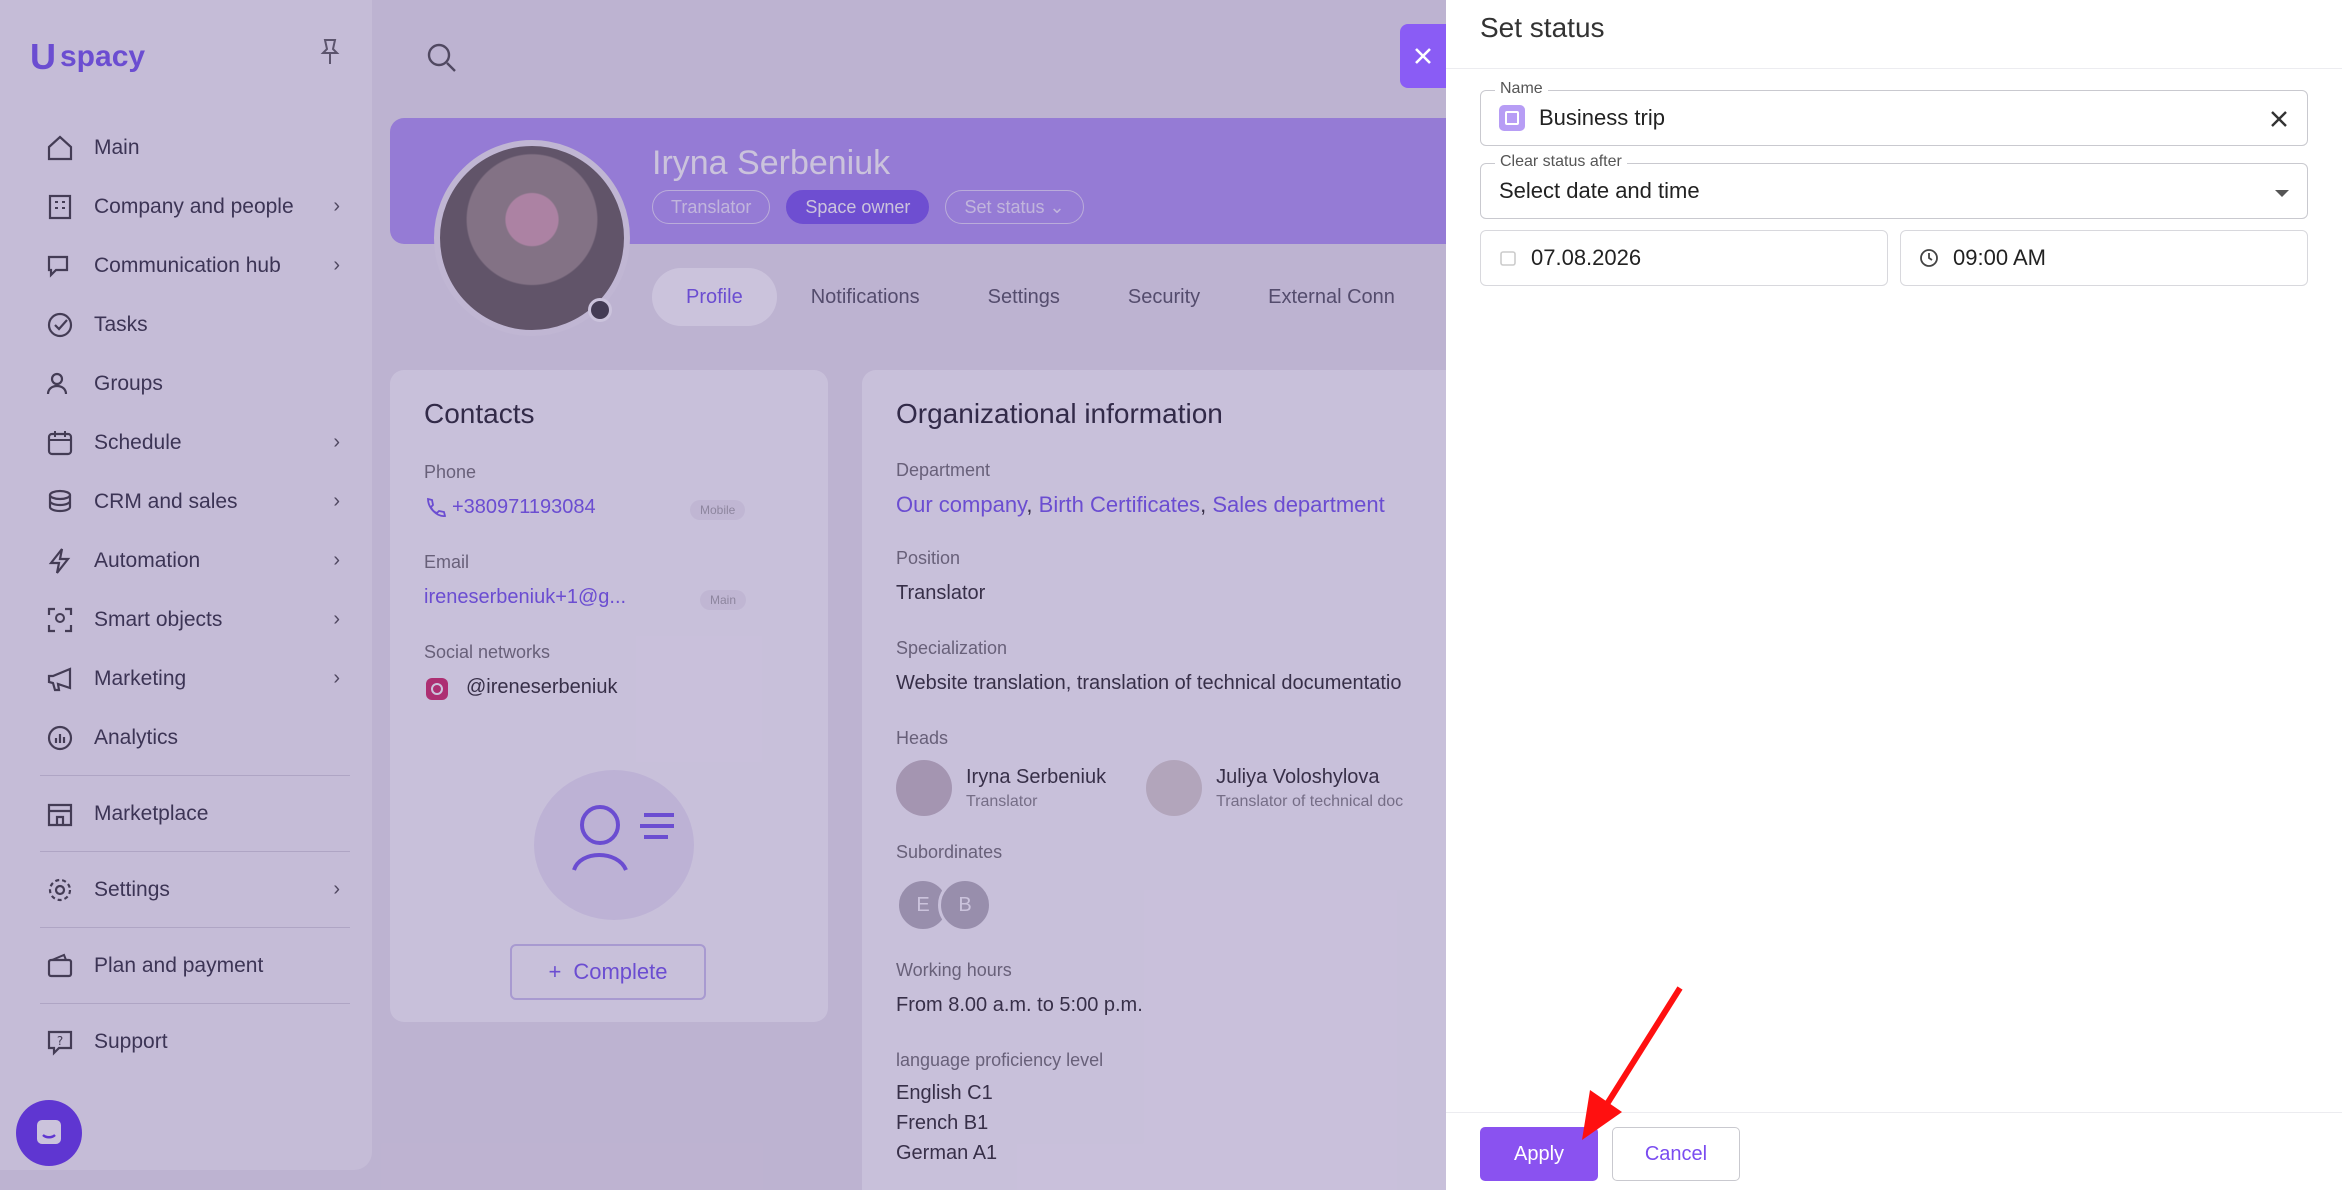 Image resolution: width=2342 pixels, height=1190 pixels. What do you see at coordinates (1508, 258) in the screenshot?
I see `calendar-icon` at bounding box center [1508, 258].